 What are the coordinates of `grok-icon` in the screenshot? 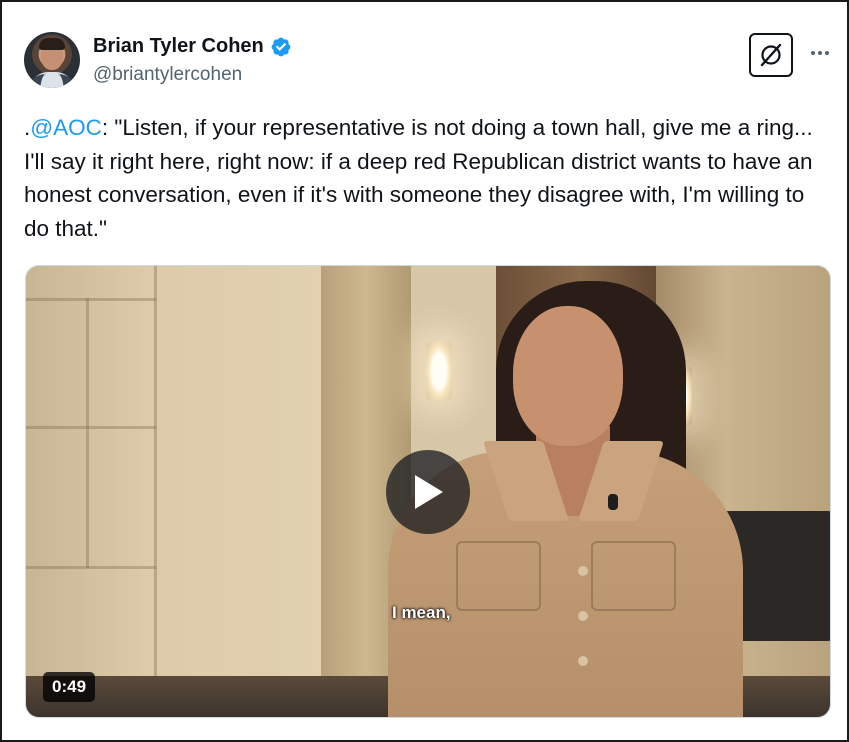 It's located at (771, 55).